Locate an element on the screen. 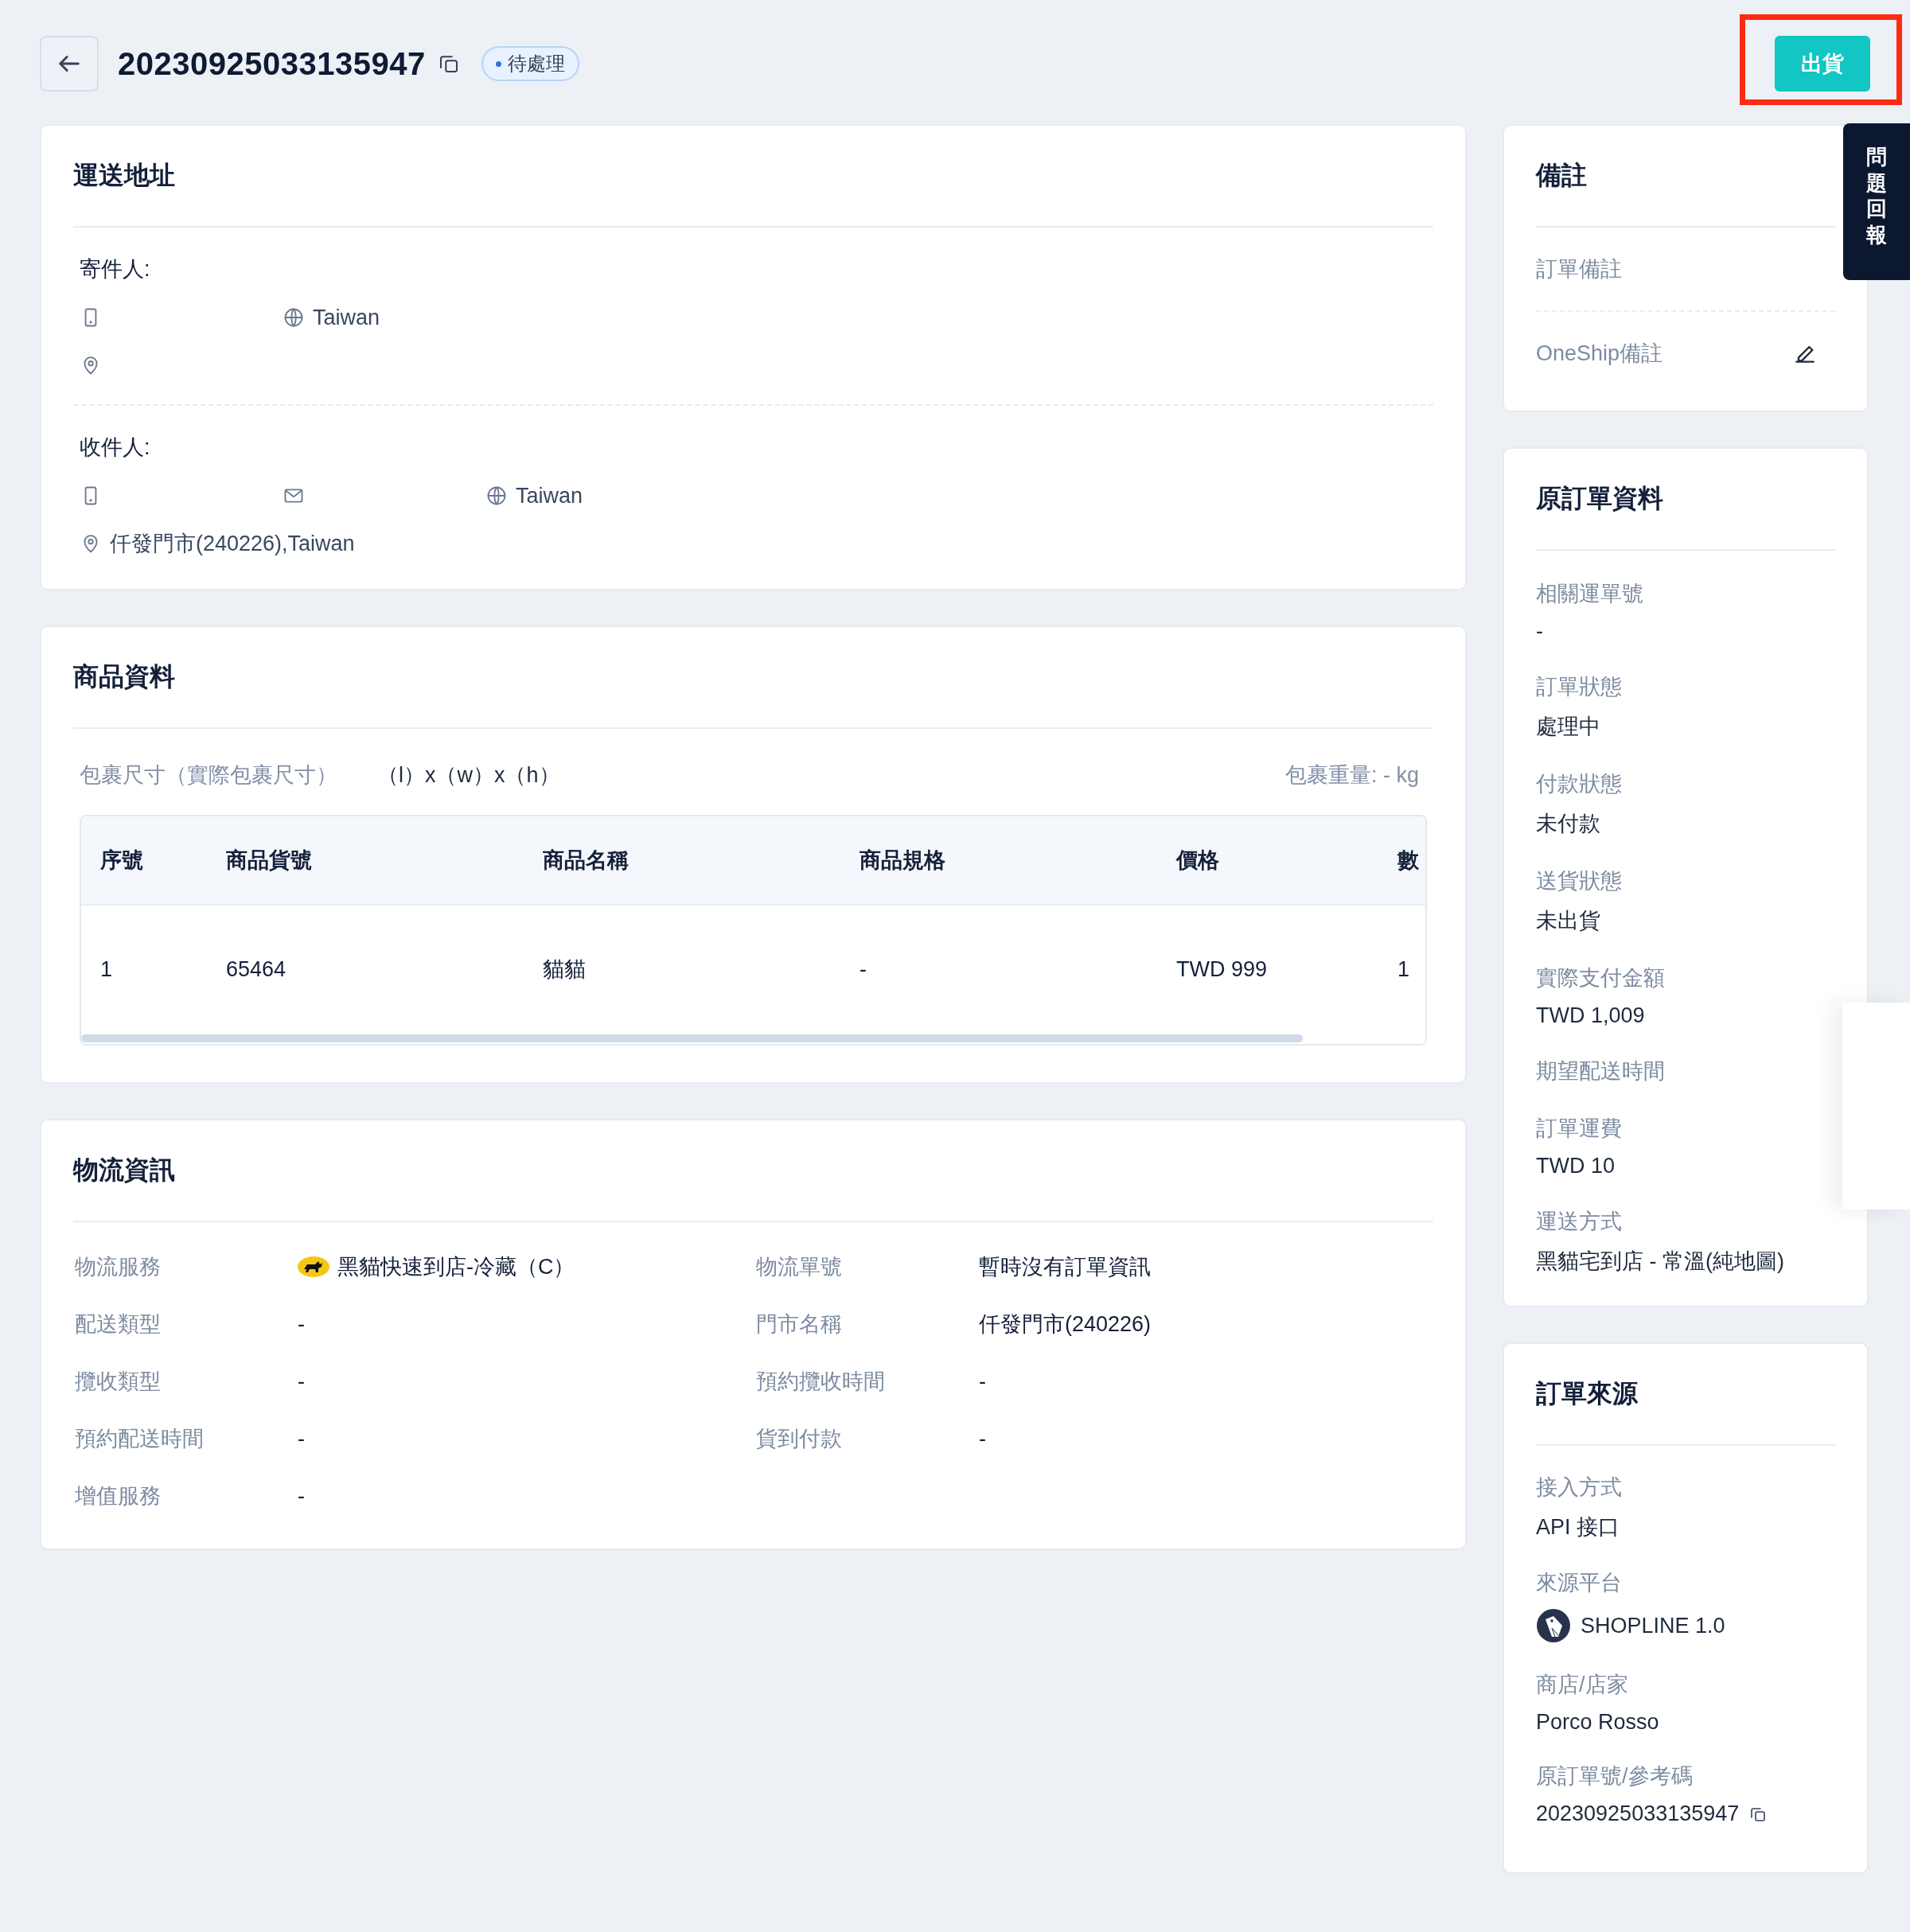 The width and height of the screenshot is (1910, 1932). field-label: 增值服務 is located at coordinates (118, 1496).